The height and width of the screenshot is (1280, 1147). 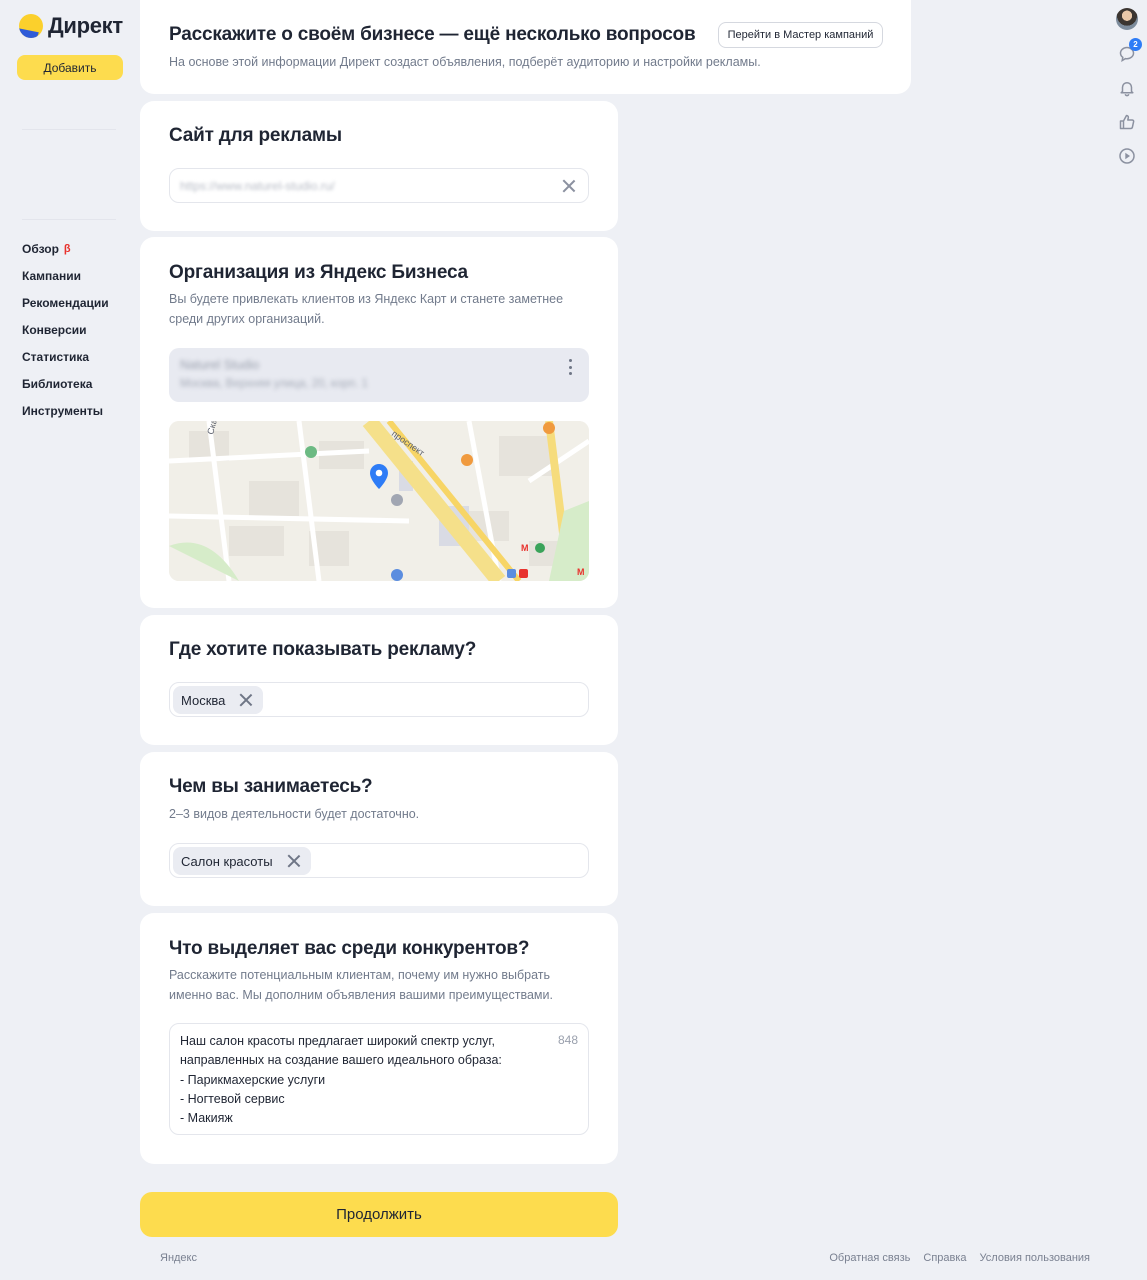 What do you see at coordinates (56, 356) in the screenshot?
I see `nav-item-label: Статистика` at bounding box center [56, 356].